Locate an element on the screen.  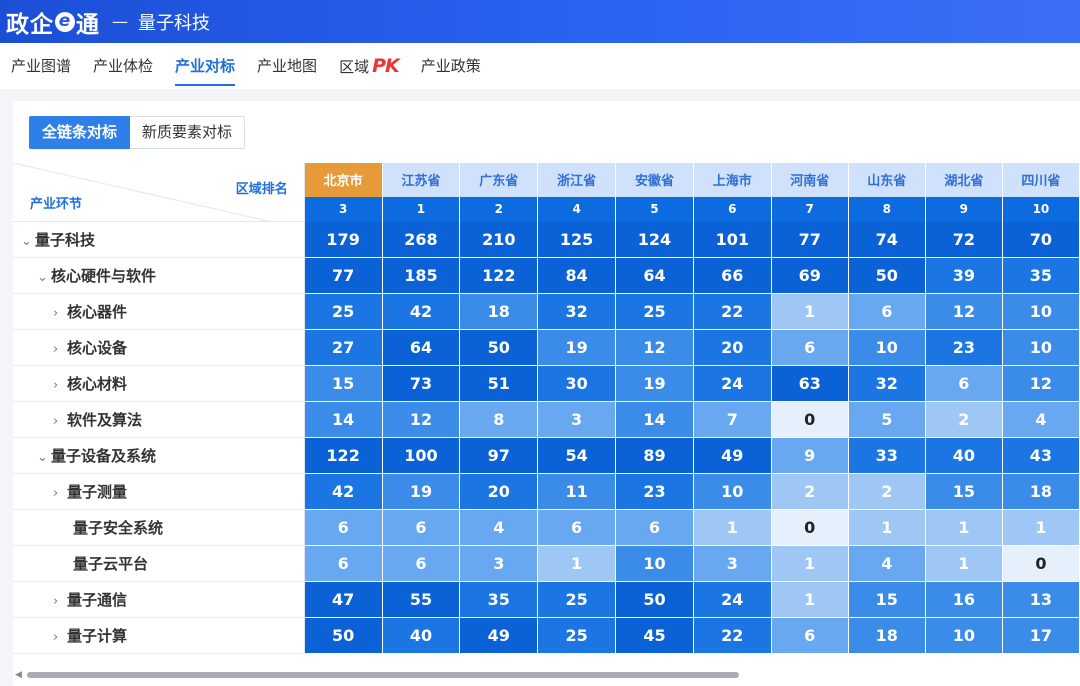
value-cell: 100 is located at coordinates (421, 455).